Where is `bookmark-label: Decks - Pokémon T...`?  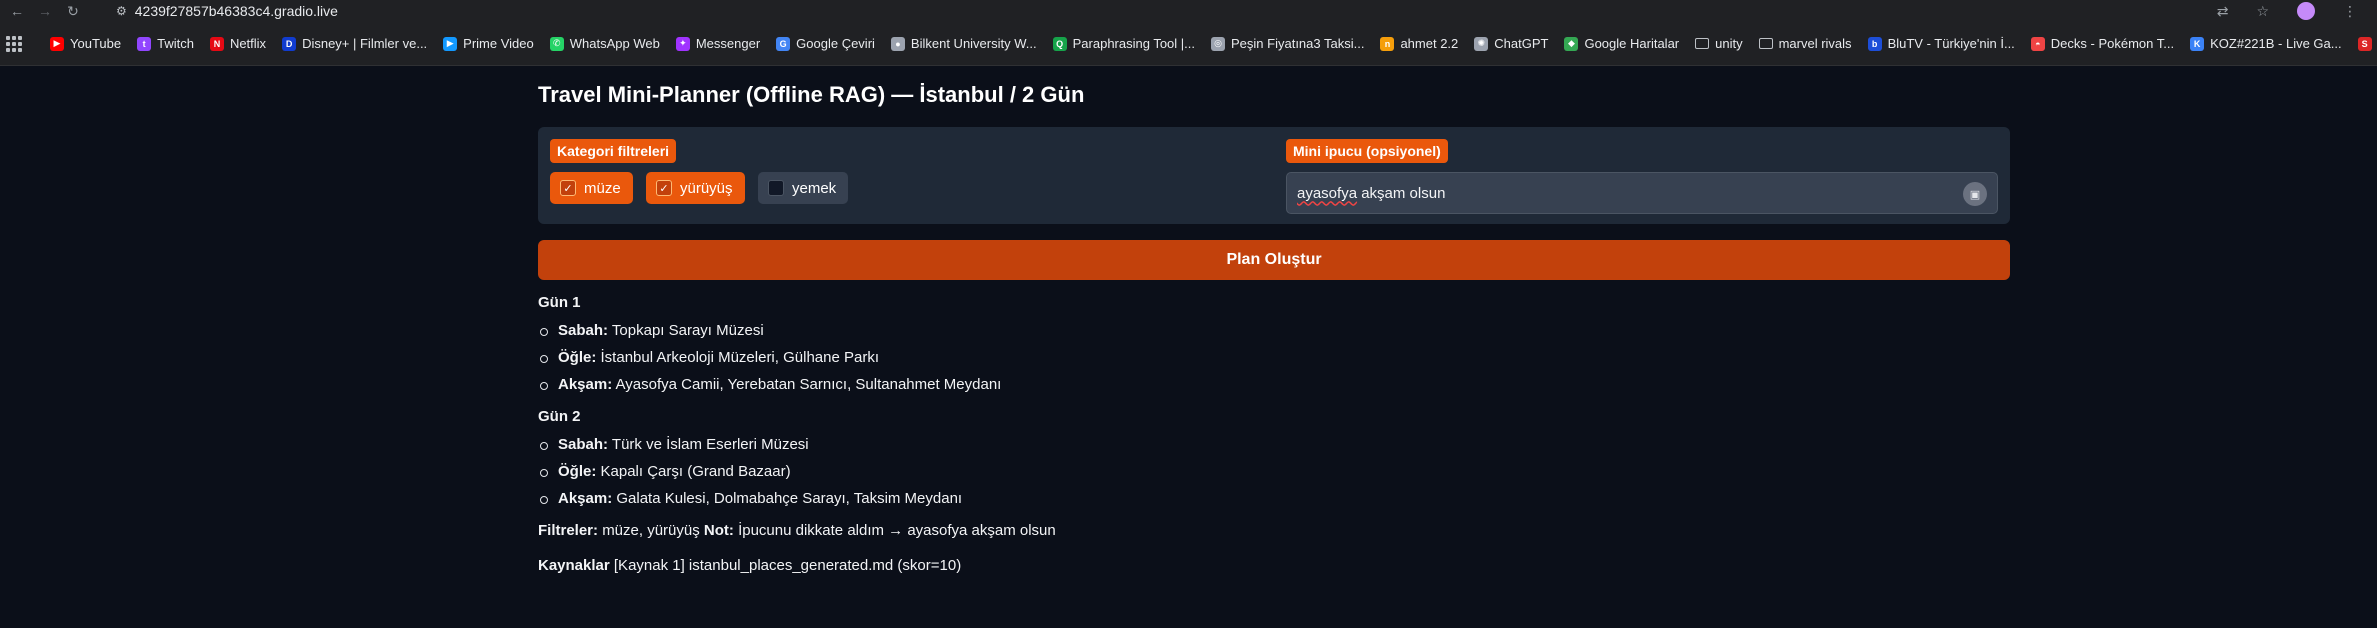 bookmark-label: Decks - Pokémon T... is located at coordinates (2112, 43).